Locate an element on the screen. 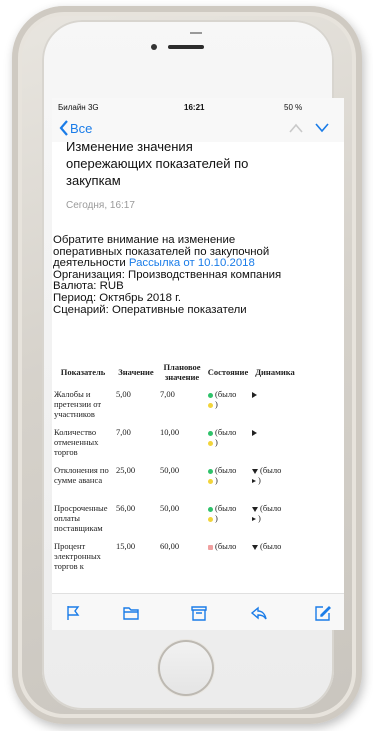  scenario-line: Сценарий: Оперативные показатели is located at coordinates (150, 309).